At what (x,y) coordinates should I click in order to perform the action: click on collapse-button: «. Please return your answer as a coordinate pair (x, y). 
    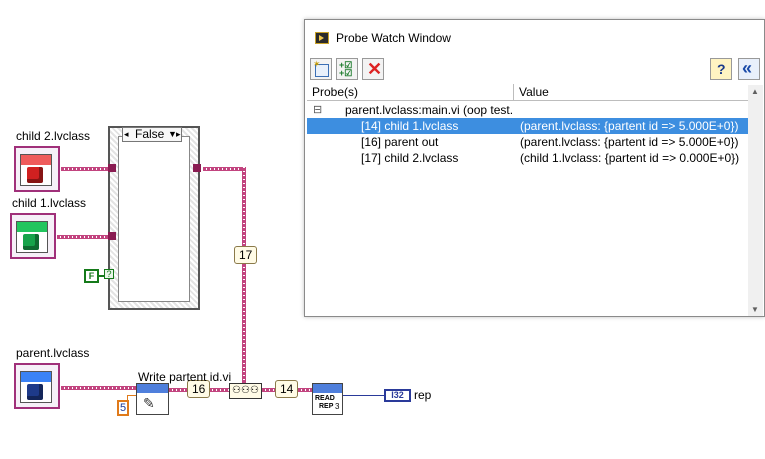
    Looking at the image, I should click on (749, 69).